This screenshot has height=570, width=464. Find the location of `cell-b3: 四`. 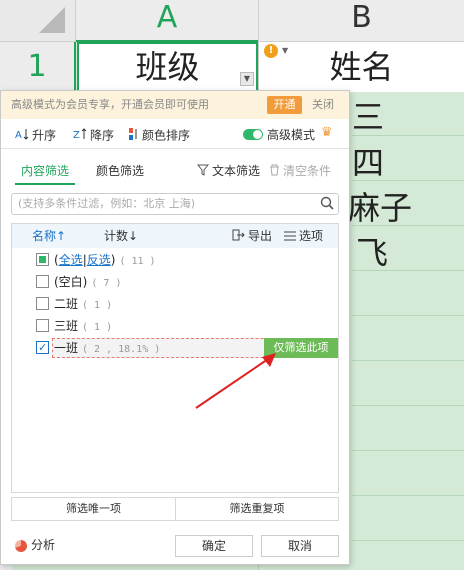

cell-b3: 四 is located at coordinates (368, 161).